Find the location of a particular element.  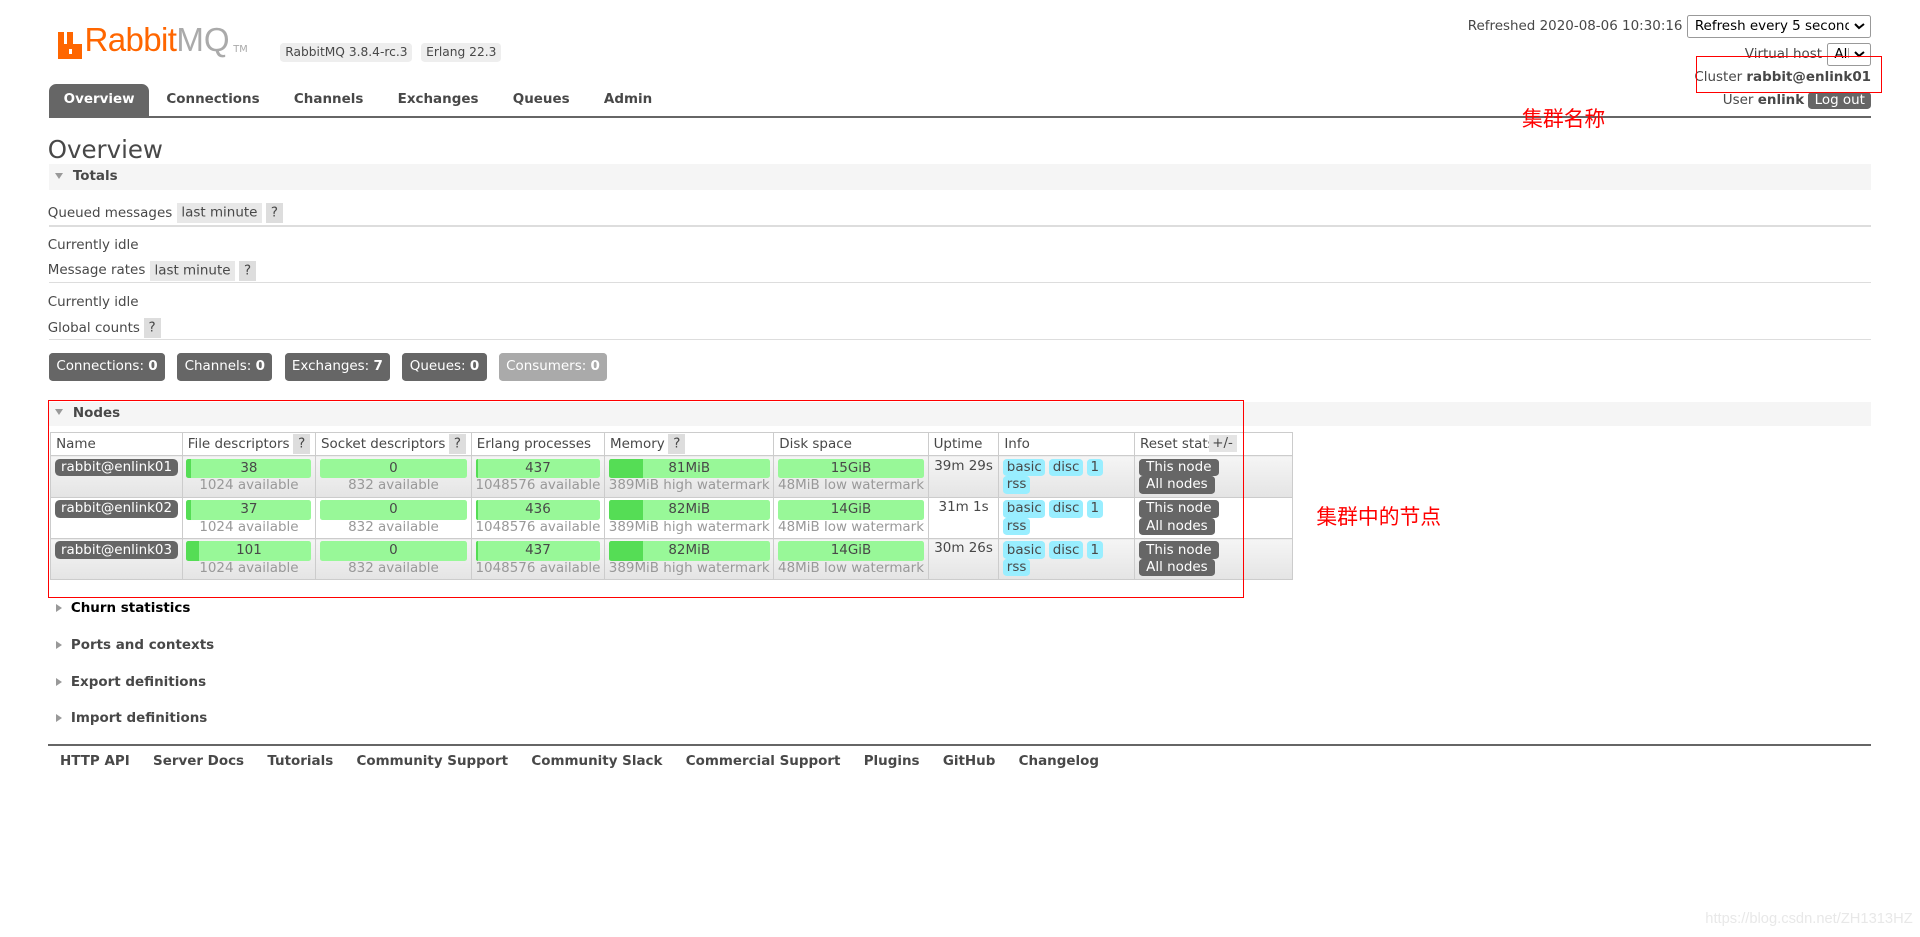

footer-link-tutorials: Tutorials is located at coordinates (300, 761).